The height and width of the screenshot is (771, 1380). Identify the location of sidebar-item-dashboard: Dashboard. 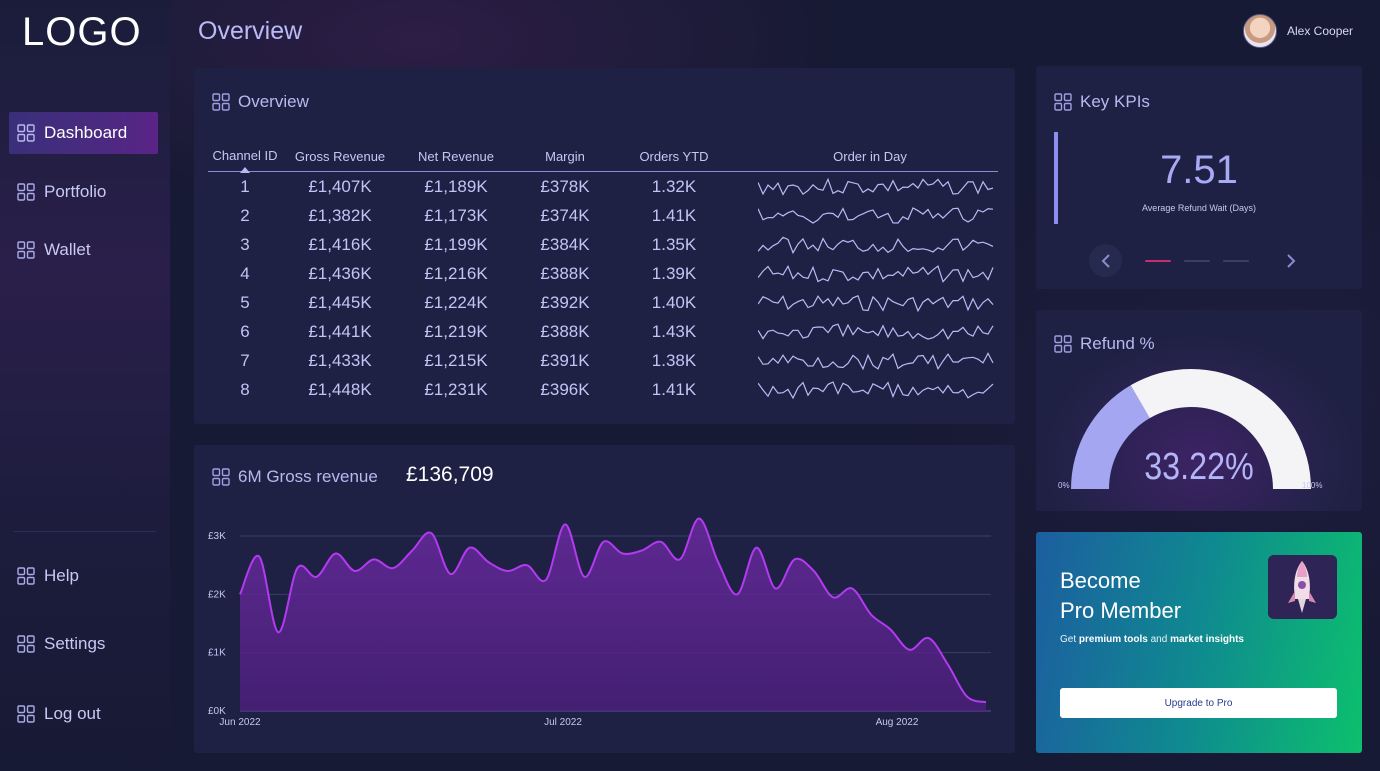
(83, 133).